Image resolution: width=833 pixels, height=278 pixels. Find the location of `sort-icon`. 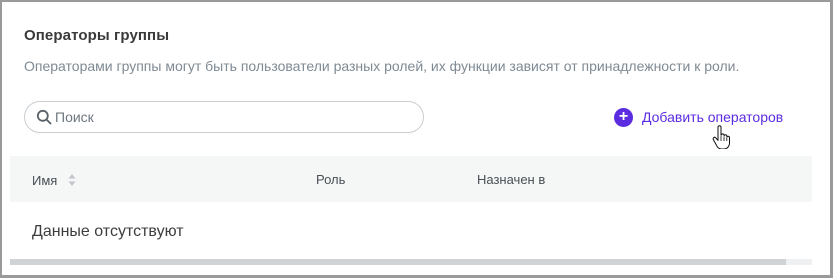

sort-icon is located at coordinates (72, 180).